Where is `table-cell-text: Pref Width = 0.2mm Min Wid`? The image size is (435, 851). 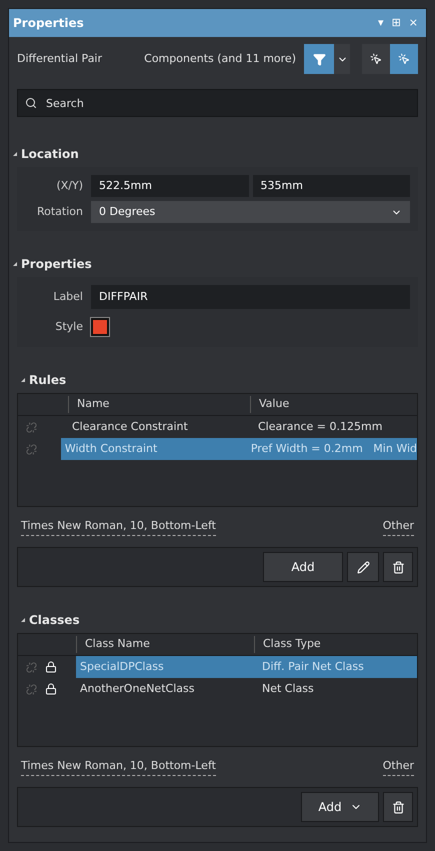 table-cell-text: Pref Width = 0.2mm Min Wid is located at coordinates (333, 448).